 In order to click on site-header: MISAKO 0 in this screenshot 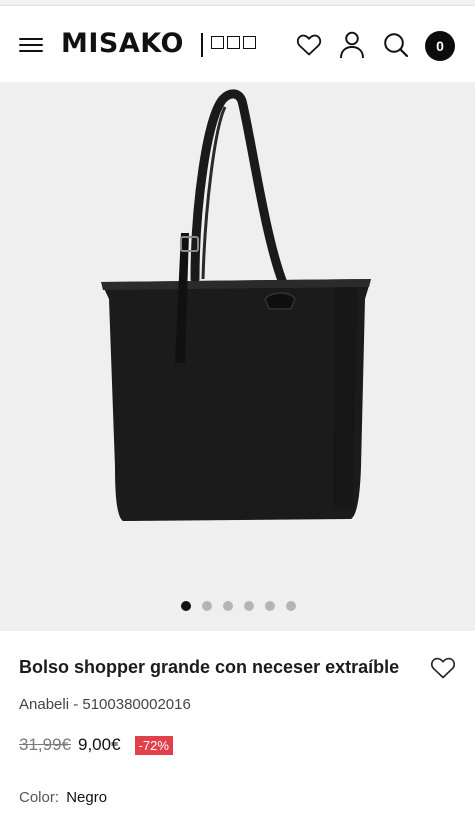, I will do `click(237, 44)`.